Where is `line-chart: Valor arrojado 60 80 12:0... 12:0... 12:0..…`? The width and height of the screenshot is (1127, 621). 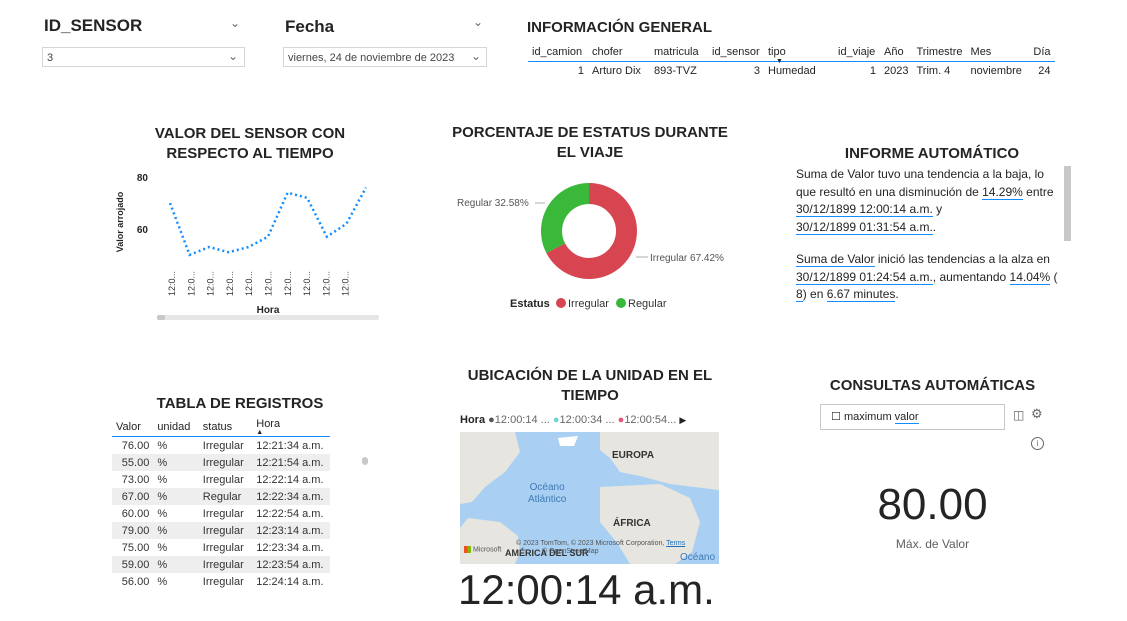
line-chart: Valor arrojado 60 80 12:0... 12:0... 12:0..… is located at coordinates (247, 244).